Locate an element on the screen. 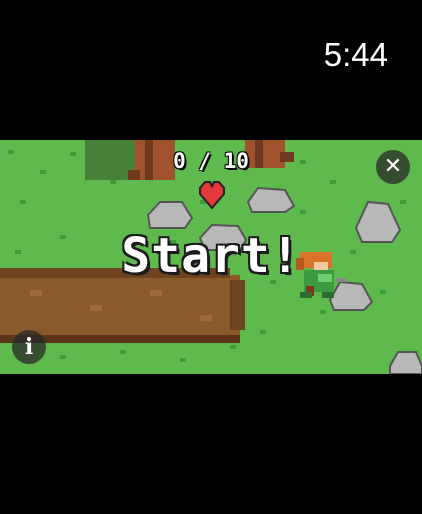 The width and height of the screenshot is (422, 514). start-banner: Start! is located at coordinates (211, 256).